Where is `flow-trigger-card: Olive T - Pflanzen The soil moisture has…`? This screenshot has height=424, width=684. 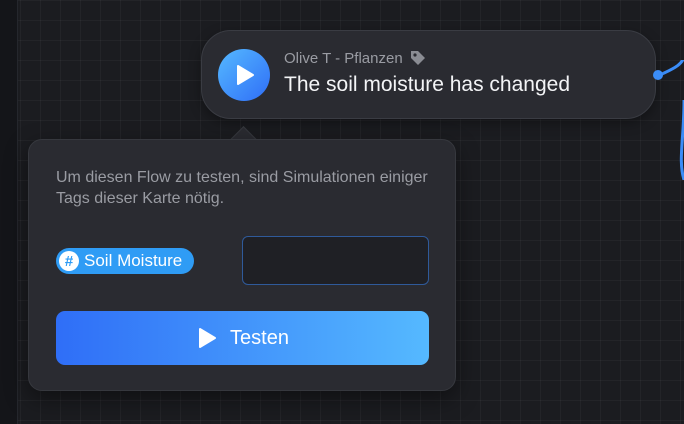
flow-trigger-card: Olive T - Pflanzen The soil moisture has… is located at coordinates (428, 74).